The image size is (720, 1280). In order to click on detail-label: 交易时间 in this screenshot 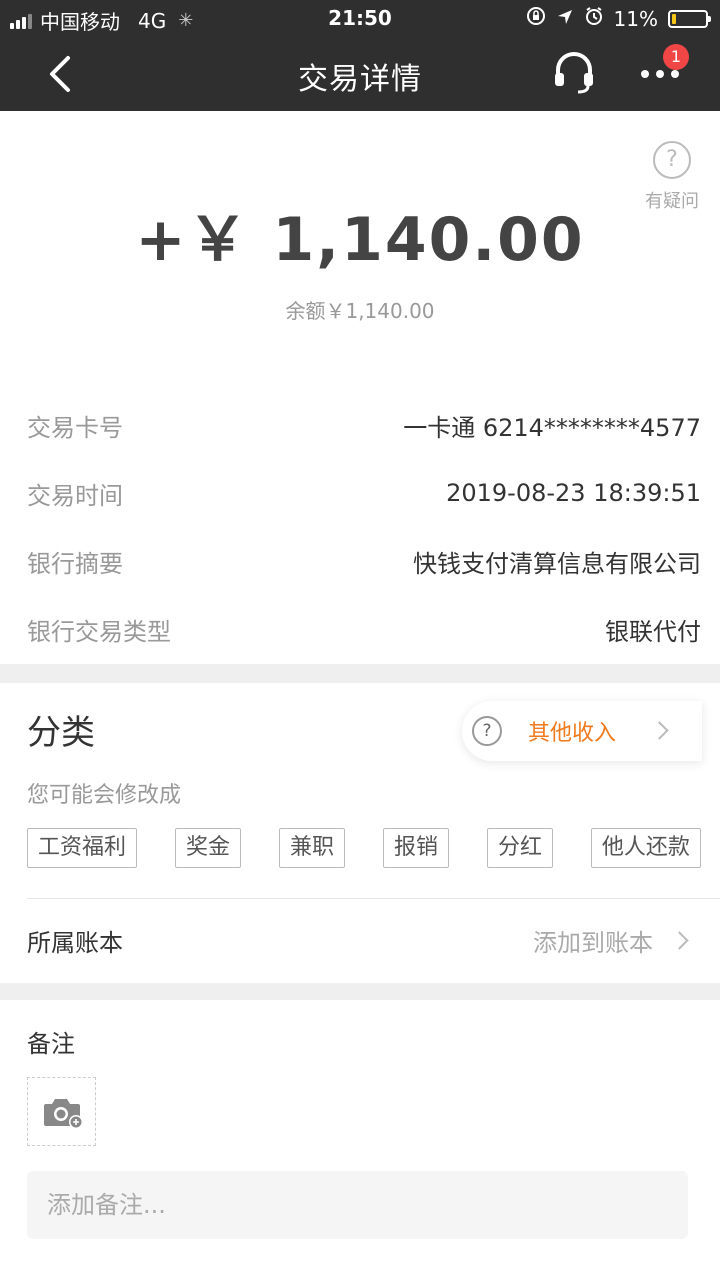, I will do `click(75, 495)`.